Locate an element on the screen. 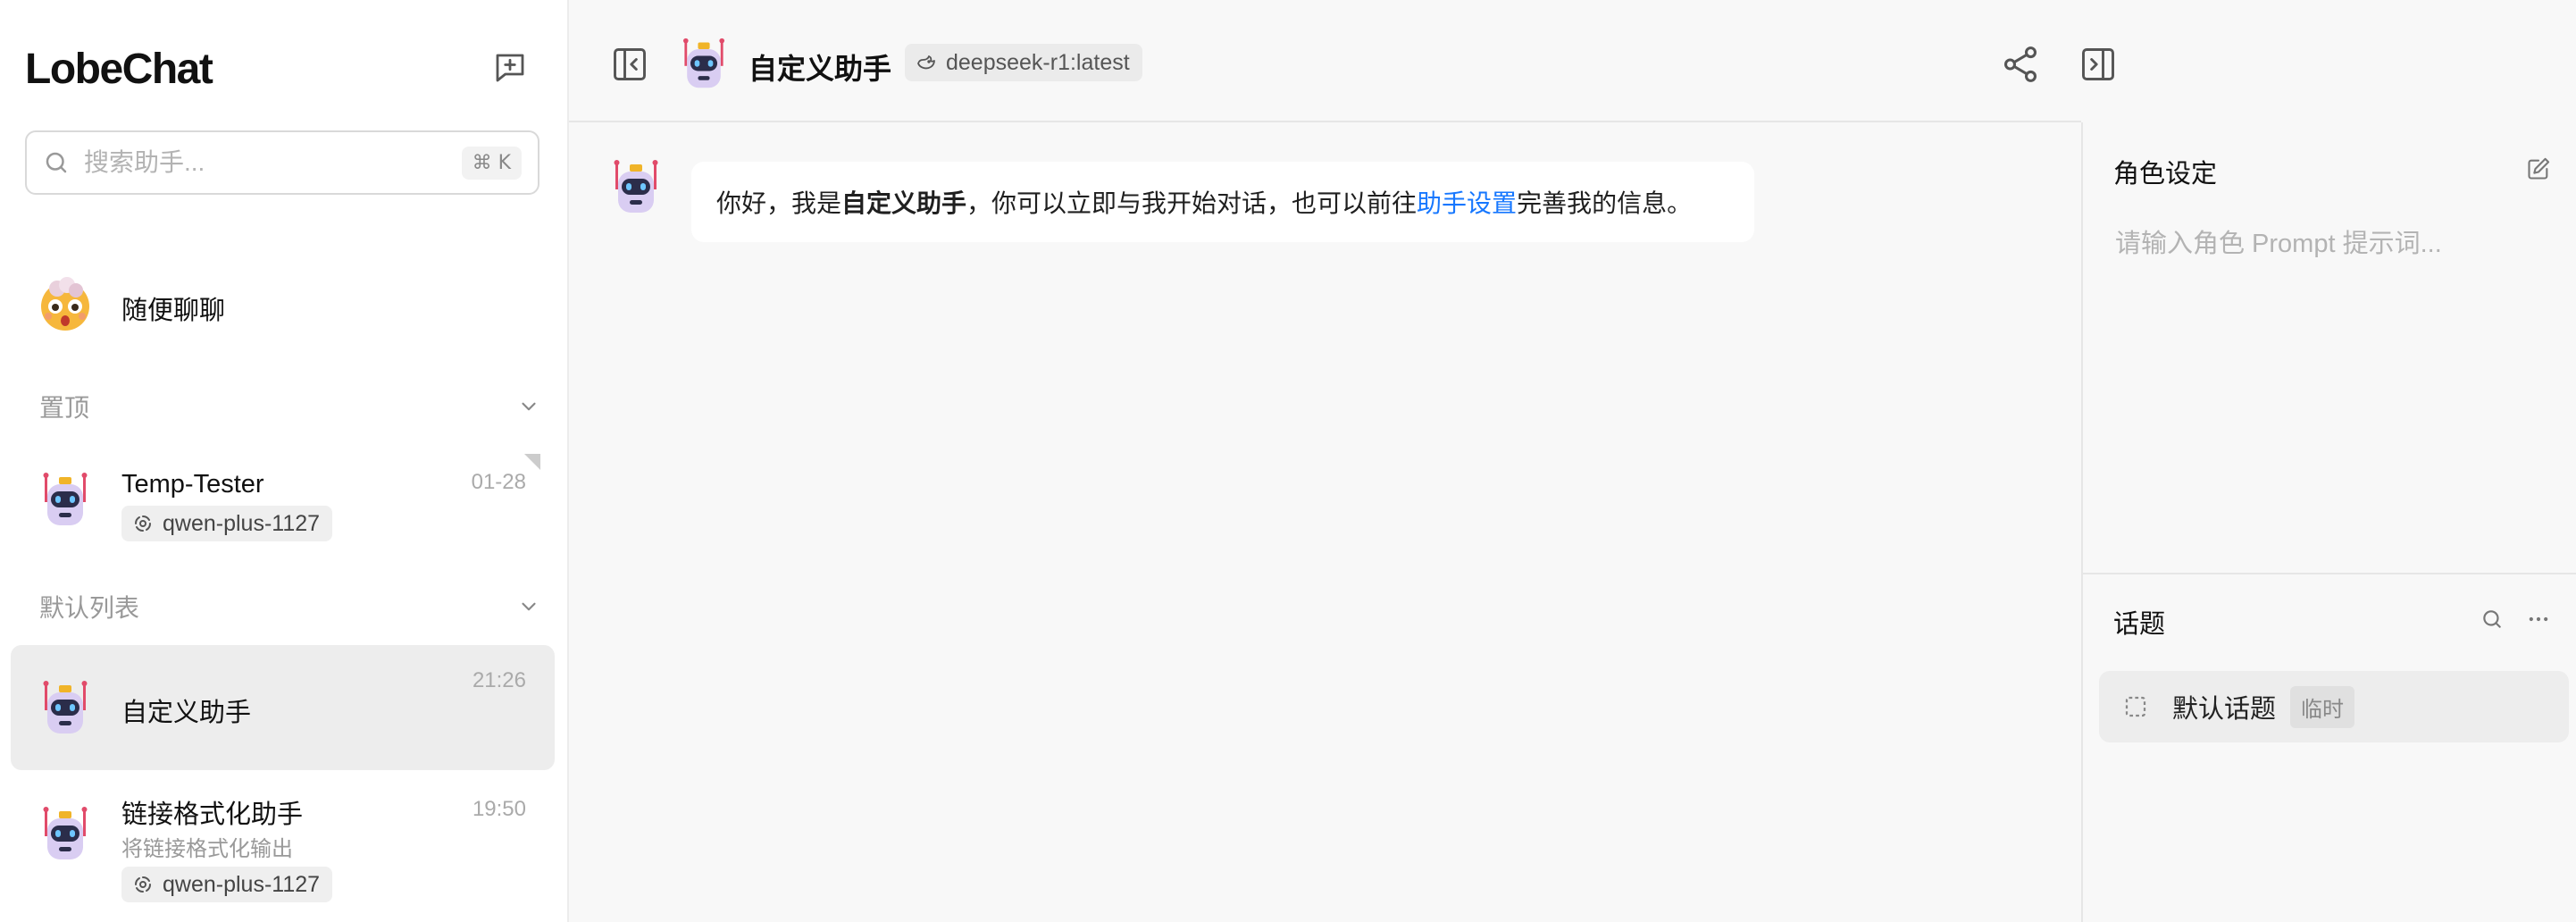 Image resolution: width=2576 pixels, height=922 pixels. topic-more-button is located at coordinates (2539, 619).